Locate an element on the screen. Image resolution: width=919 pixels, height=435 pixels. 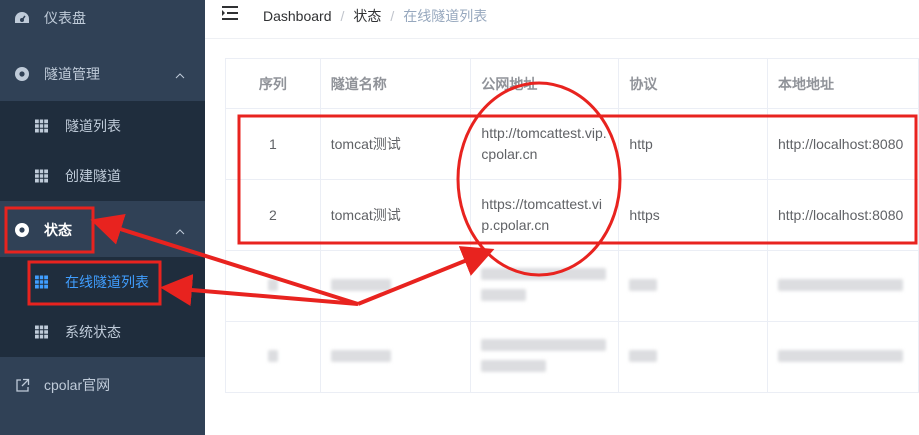
cell-index: 1 is located at coordinates (273, 144).